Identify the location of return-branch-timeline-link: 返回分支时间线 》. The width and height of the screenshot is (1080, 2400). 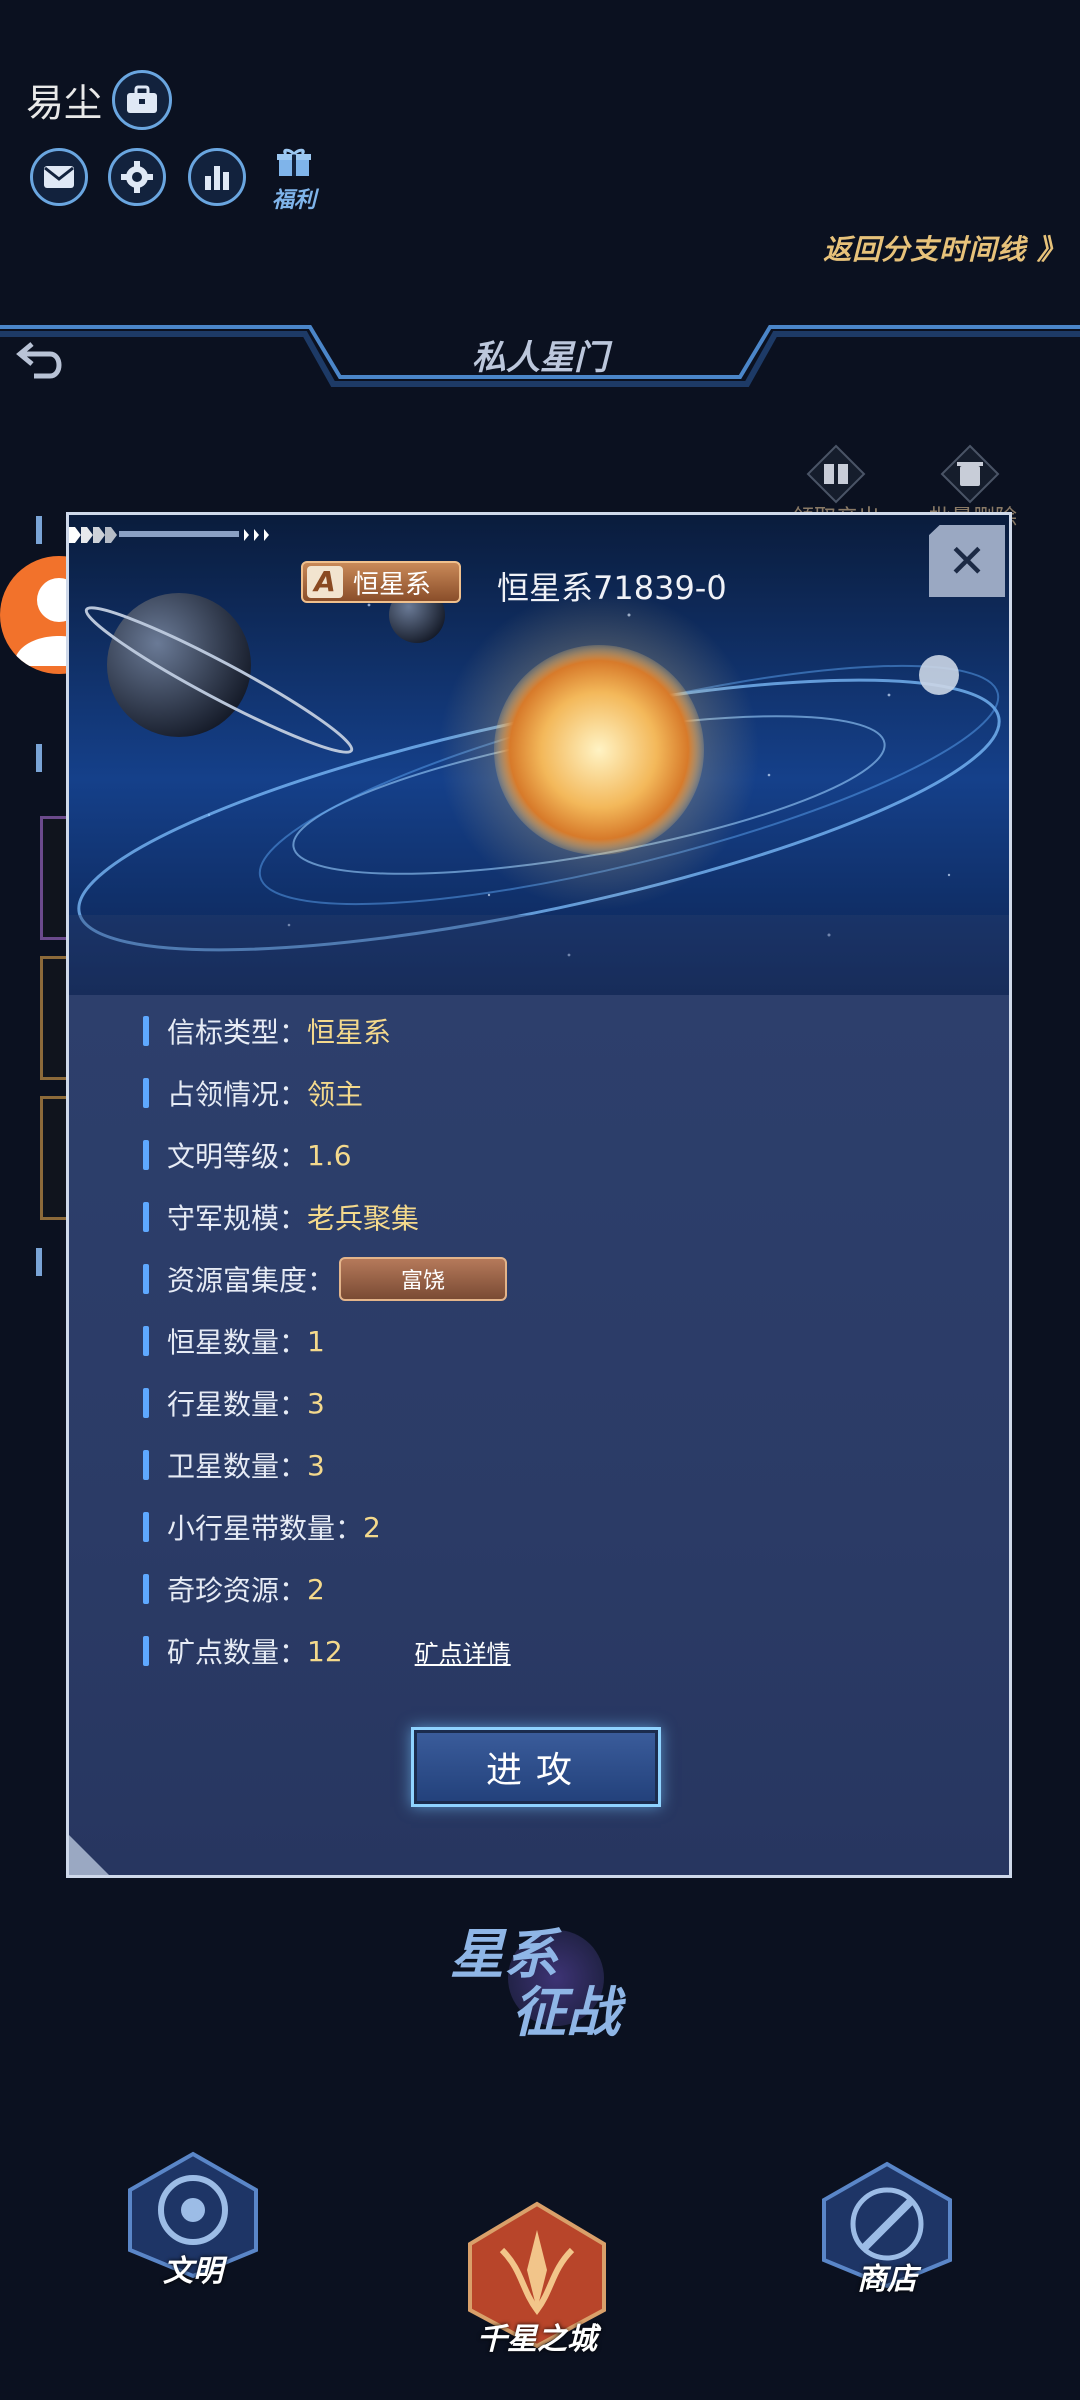
(944, 248).